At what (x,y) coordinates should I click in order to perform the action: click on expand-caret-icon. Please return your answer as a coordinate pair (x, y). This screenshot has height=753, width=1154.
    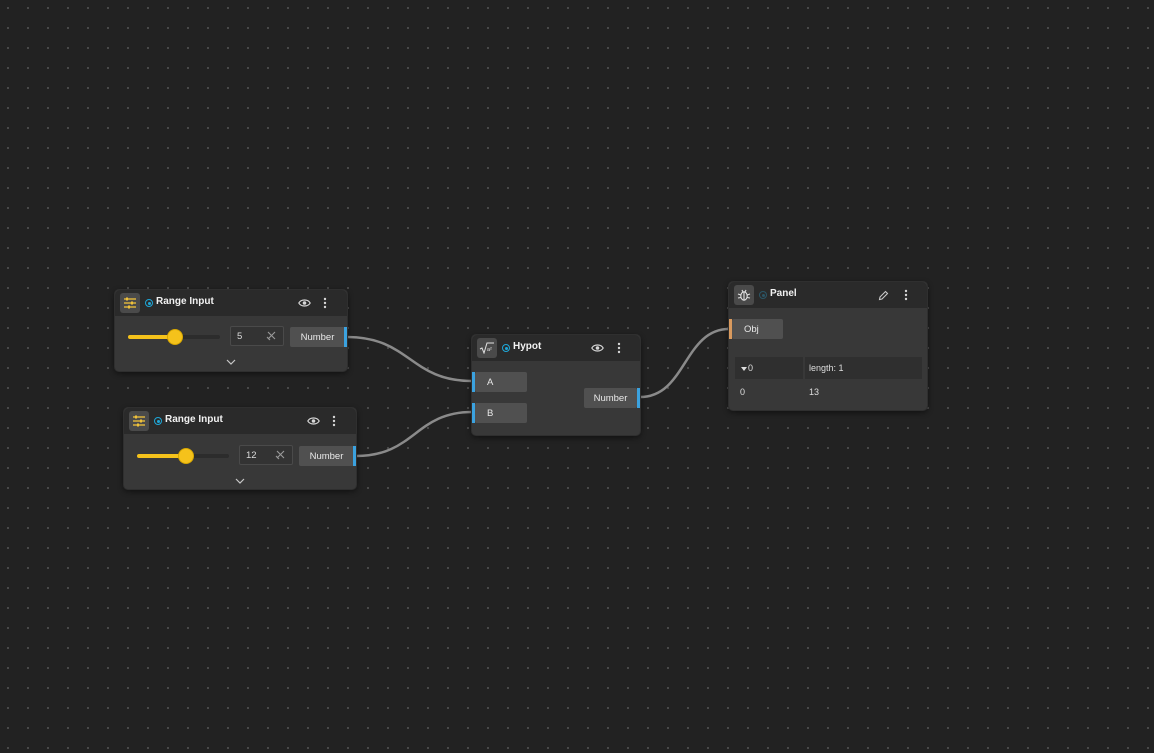
    Looking at the image, I should click on (744, 369).